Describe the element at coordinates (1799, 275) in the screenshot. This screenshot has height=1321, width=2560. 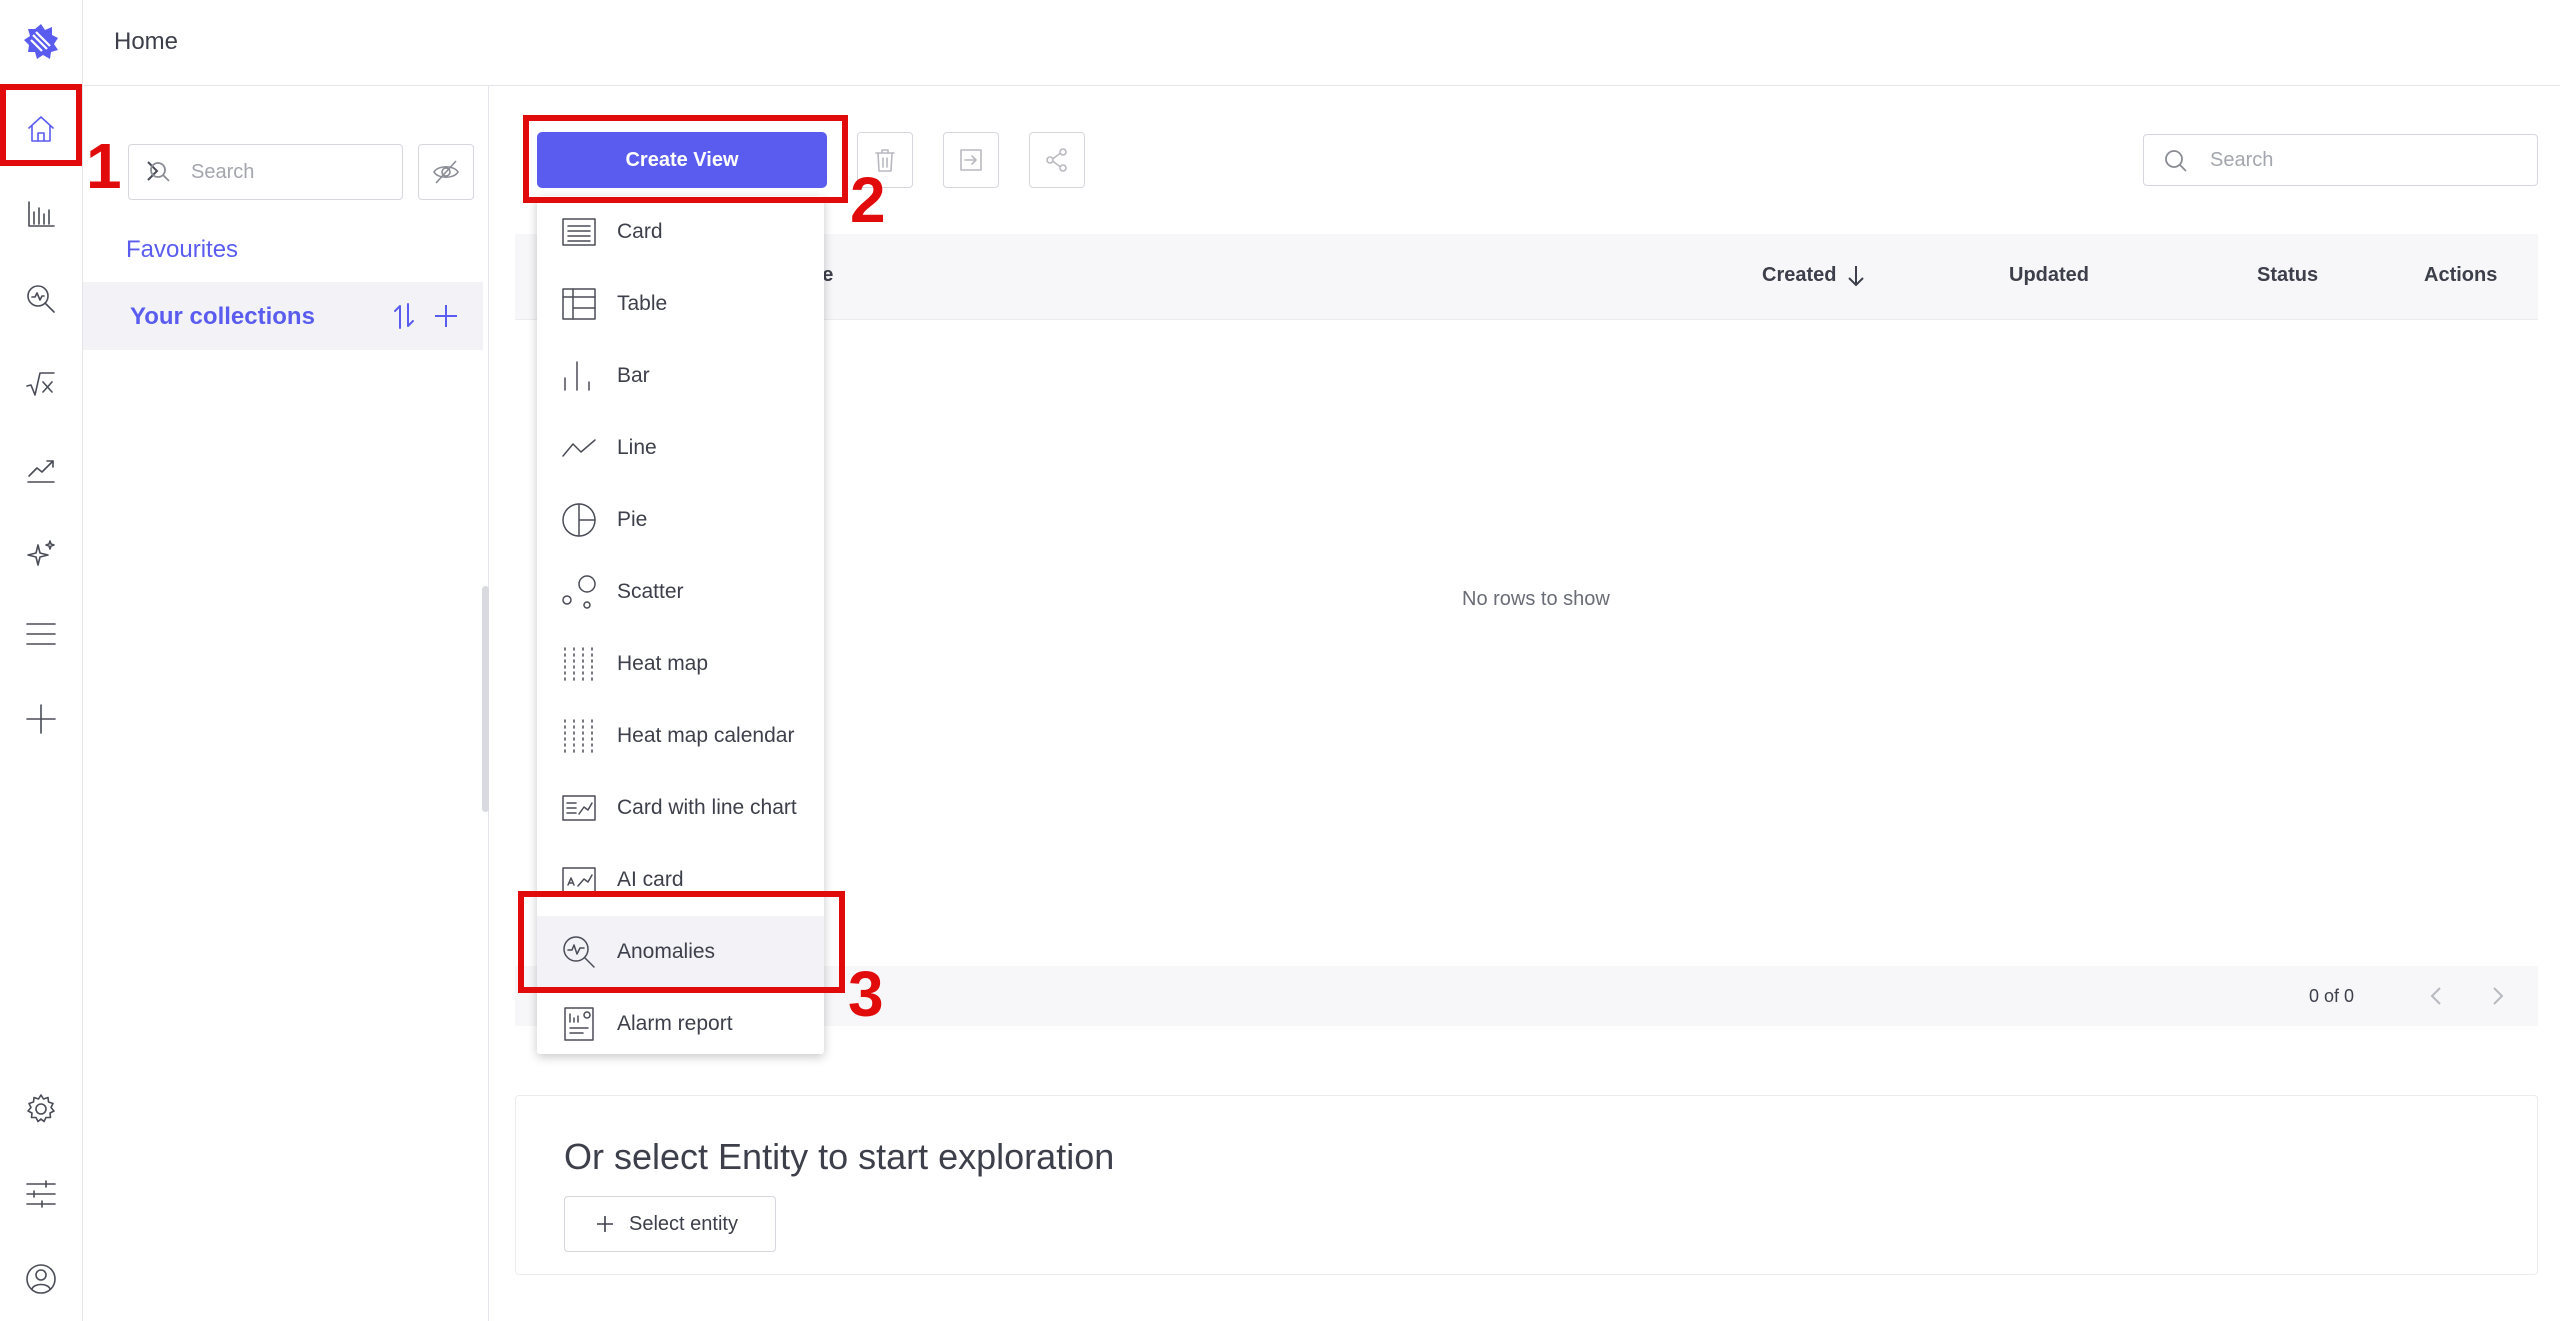
I see `column-created: Created` at that location.